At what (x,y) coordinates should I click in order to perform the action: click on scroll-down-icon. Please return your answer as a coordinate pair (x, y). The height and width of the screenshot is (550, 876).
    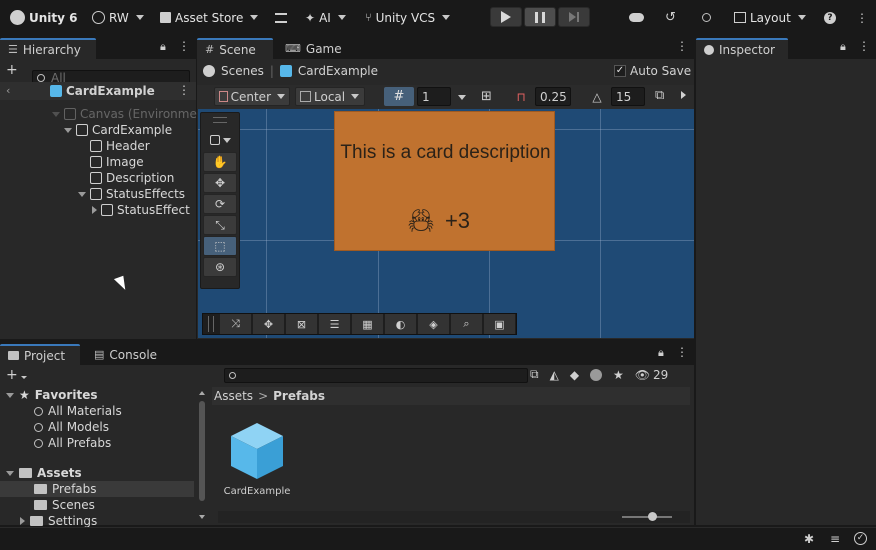
    Looking at the image, I should click on (202, 517).